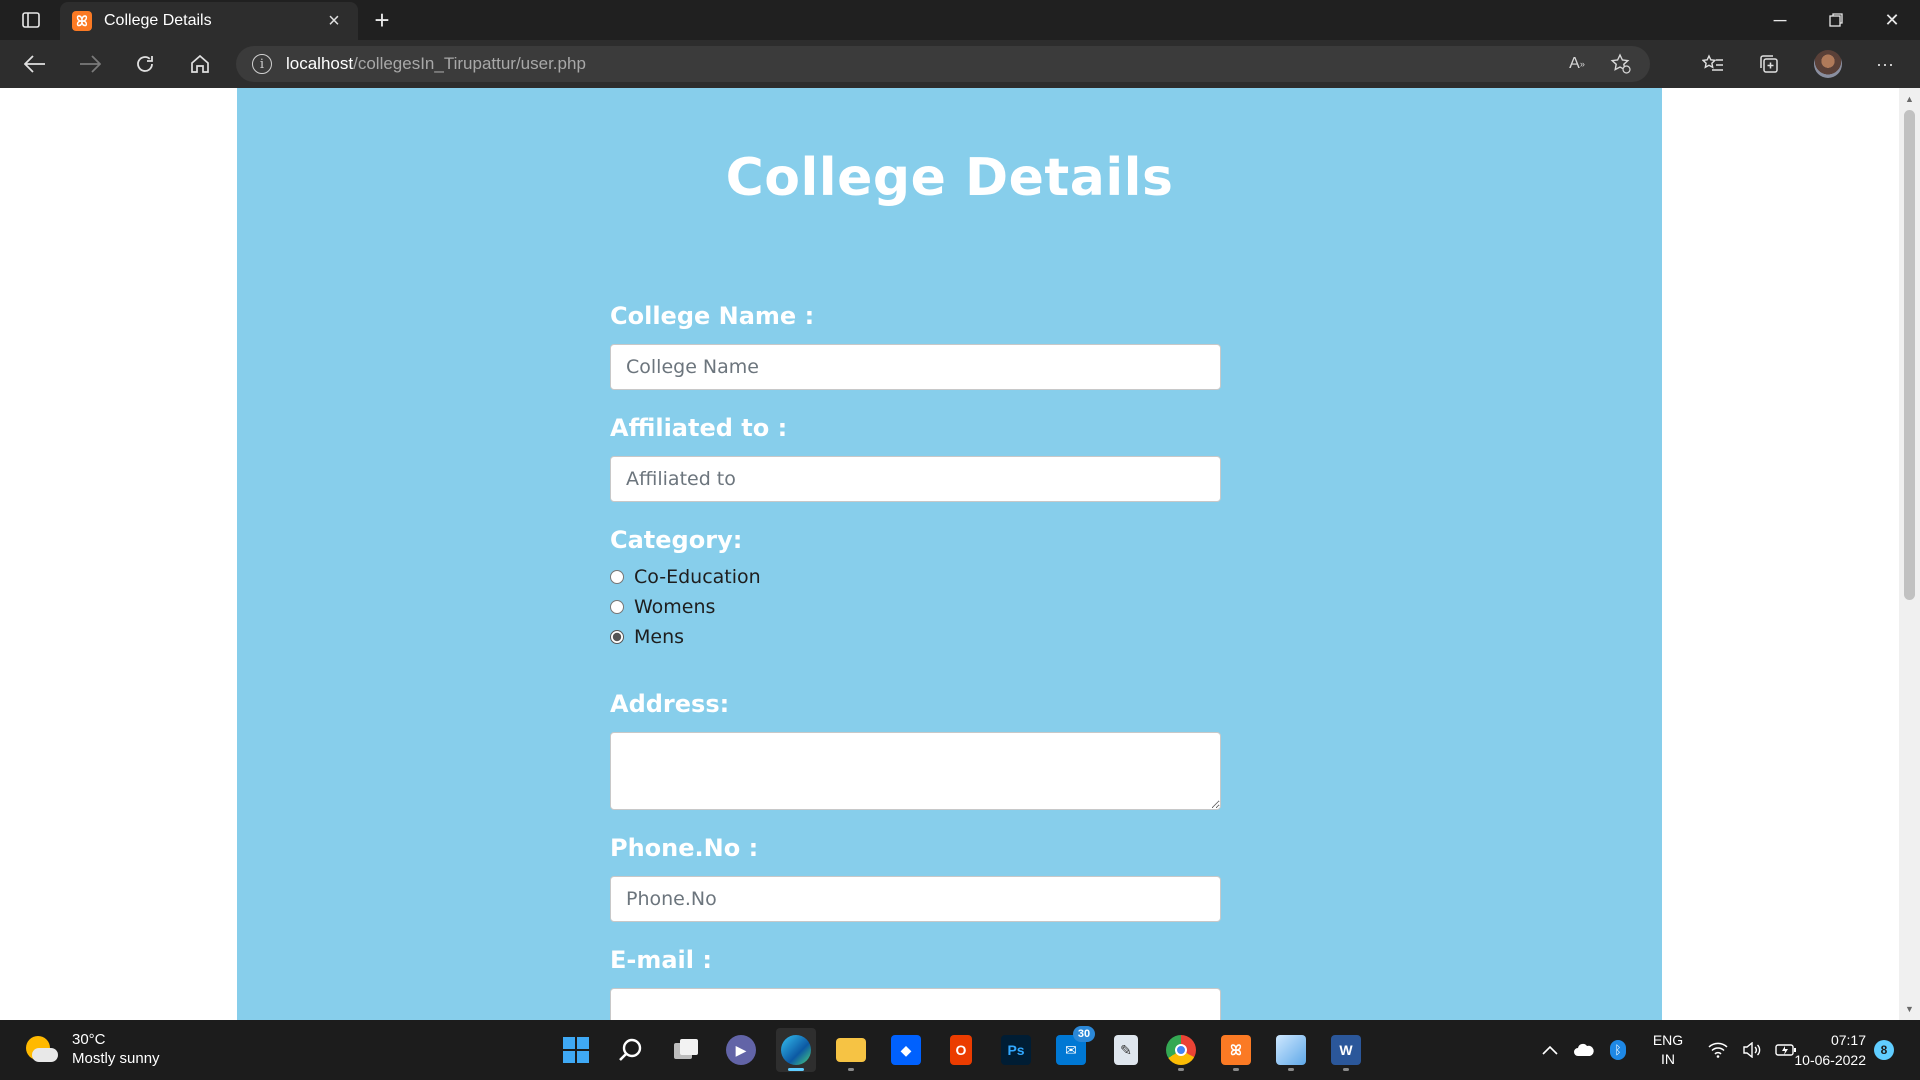 This screenshot has height=1080, width=1920. What do you see at coordinates (1909, 99) in the screenshot?
I see `scroll-up-icon: ▲` at bounding box center [1909, 99].